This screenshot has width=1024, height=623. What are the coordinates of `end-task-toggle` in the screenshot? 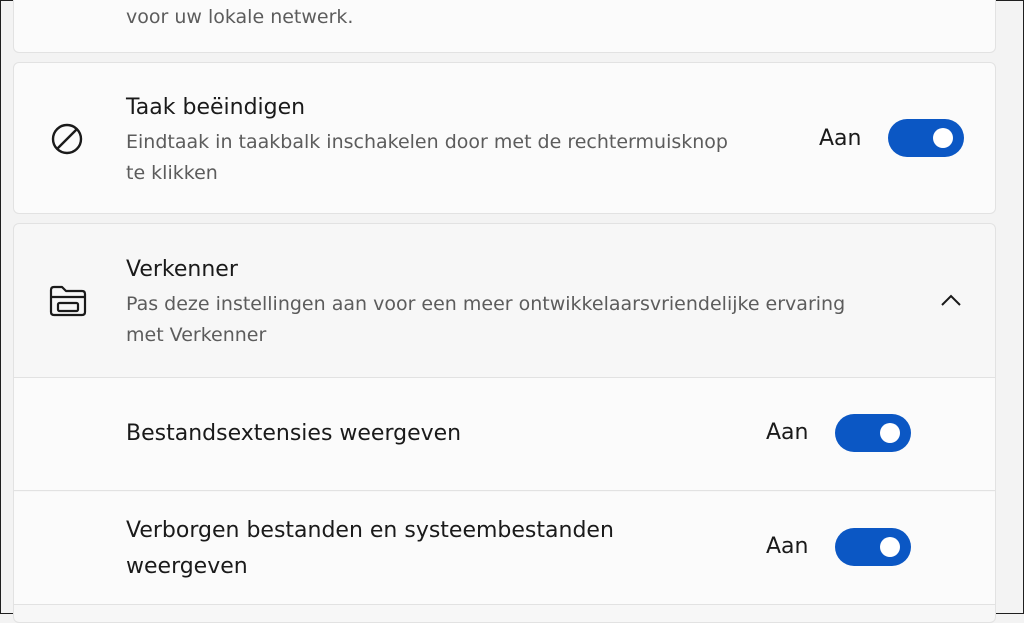 It's located at (926, 138).